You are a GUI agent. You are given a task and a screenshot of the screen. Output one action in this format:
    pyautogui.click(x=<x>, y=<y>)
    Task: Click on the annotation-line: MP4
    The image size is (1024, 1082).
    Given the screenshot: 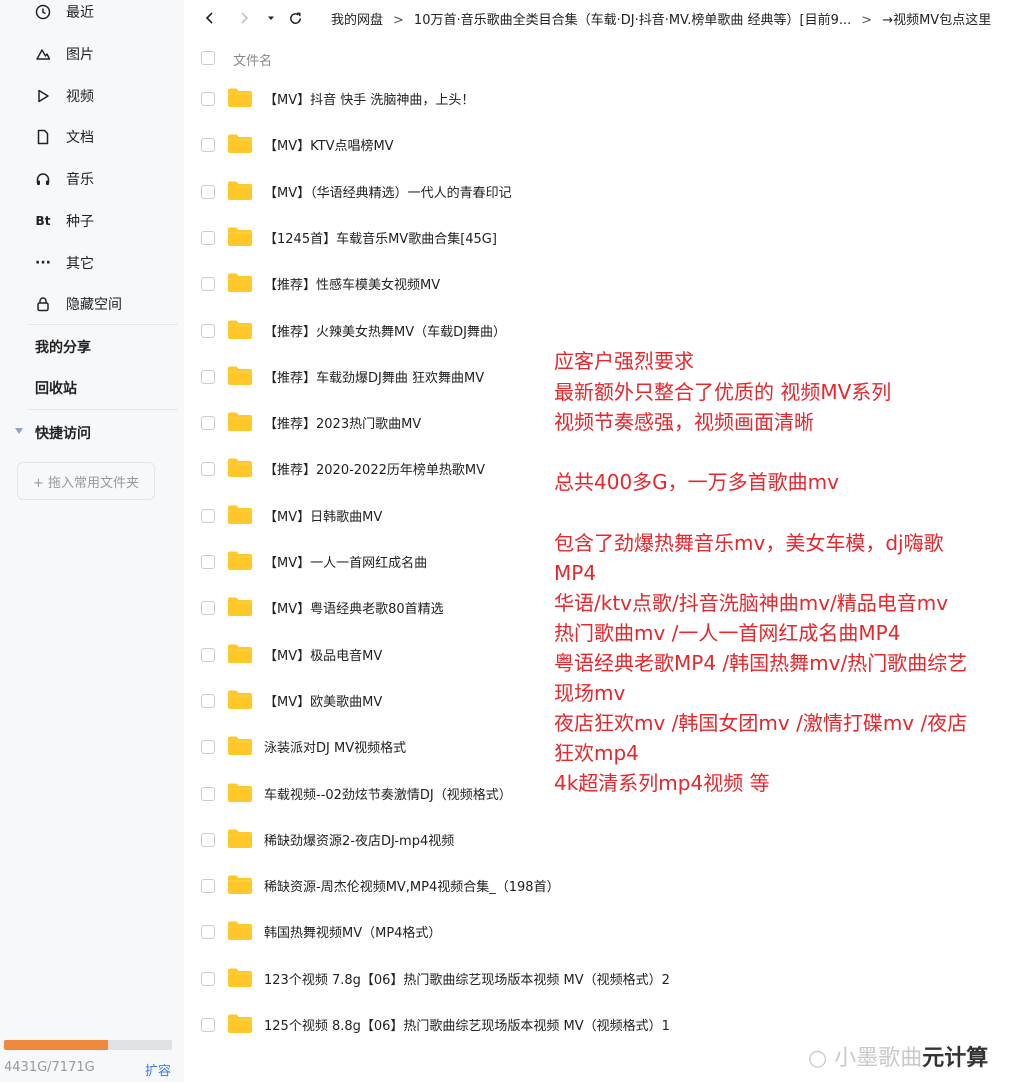 What is the action you would take?
    pyautogui.click(x=575, y=573)
    